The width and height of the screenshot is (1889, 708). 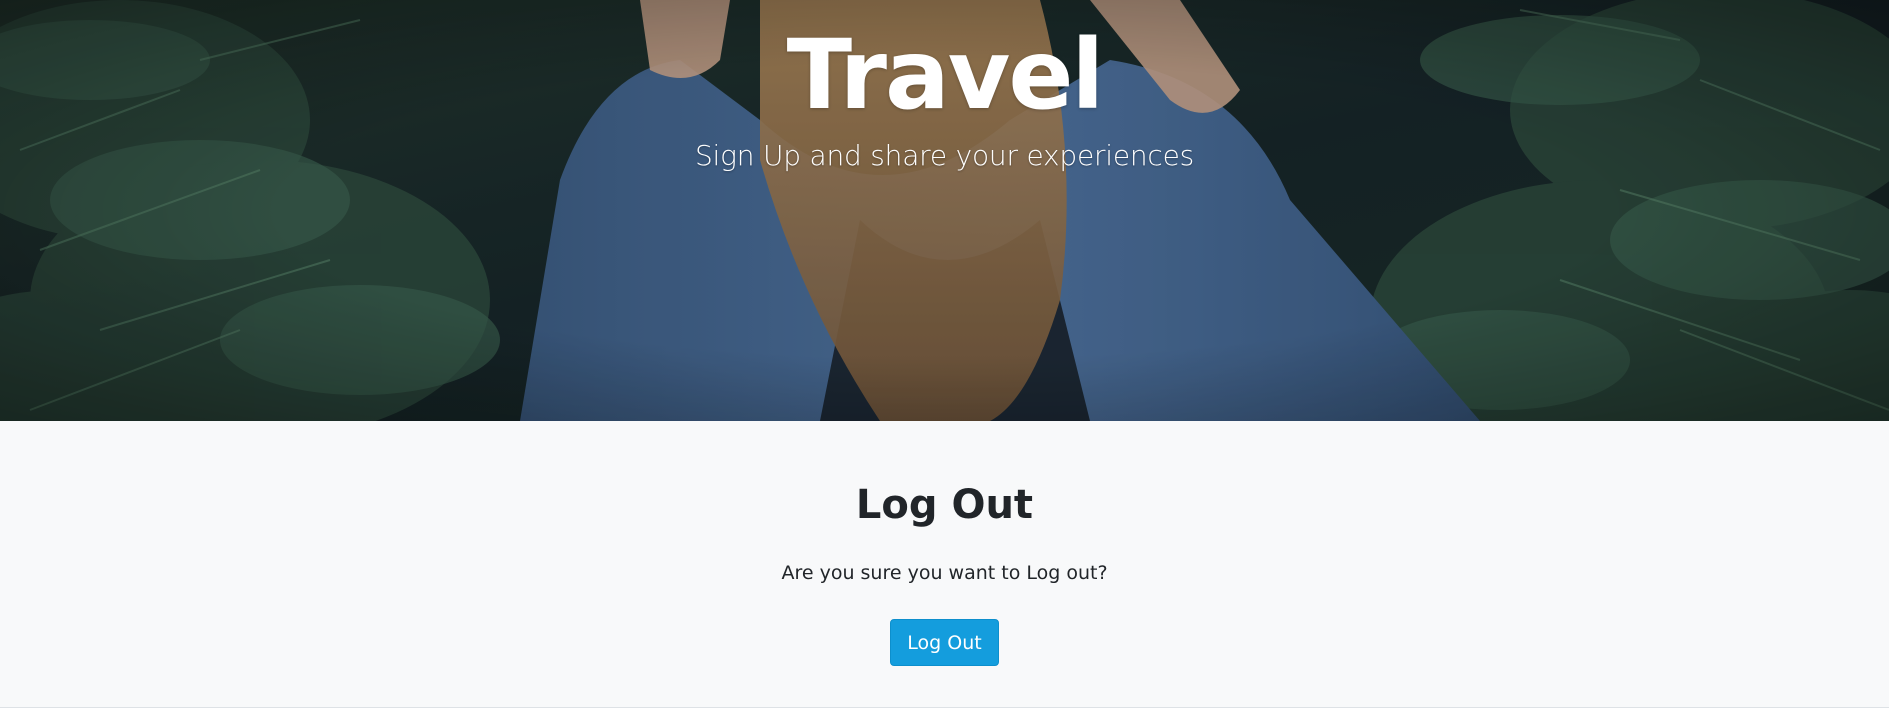 I want to click on logout-confirmation-message: Are you sure you want to Log out?, so click(x=944, y=573).